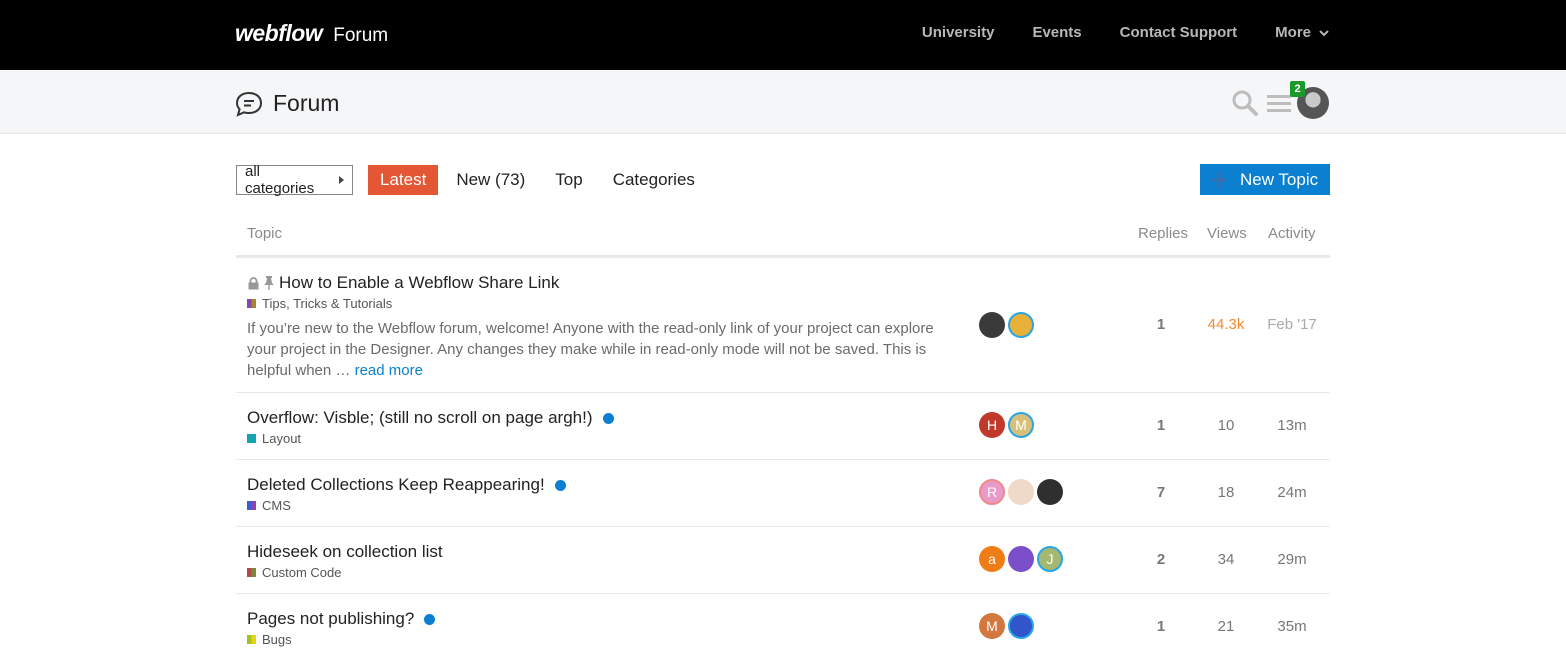  I want to click on topic-category: CMS, so click(269, 505).